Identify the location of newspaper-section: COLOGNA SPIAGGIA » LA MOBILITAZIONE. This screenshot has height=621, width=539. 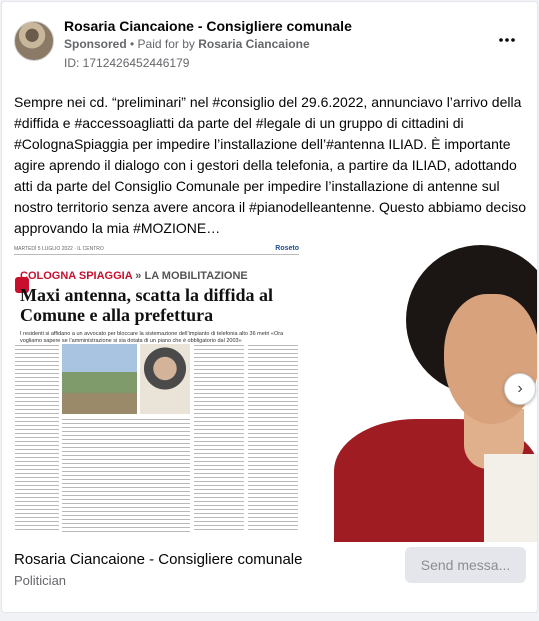
(134, 276).